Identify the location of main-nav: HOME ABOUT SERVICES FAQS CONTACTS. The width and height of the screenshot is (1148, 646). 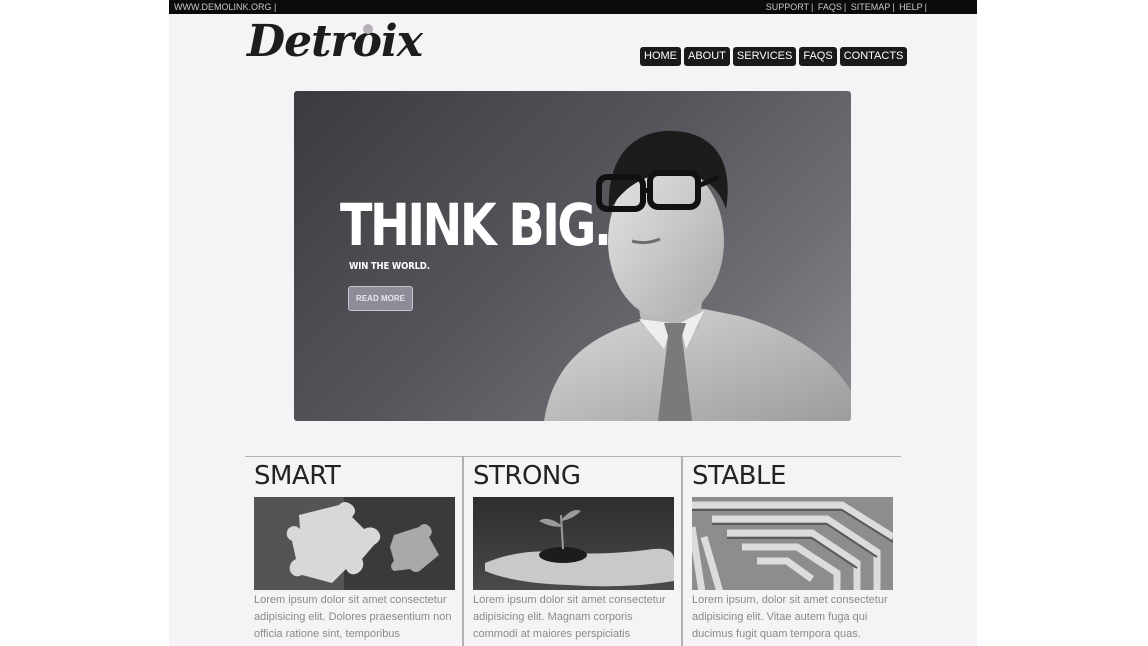
(774, 56).